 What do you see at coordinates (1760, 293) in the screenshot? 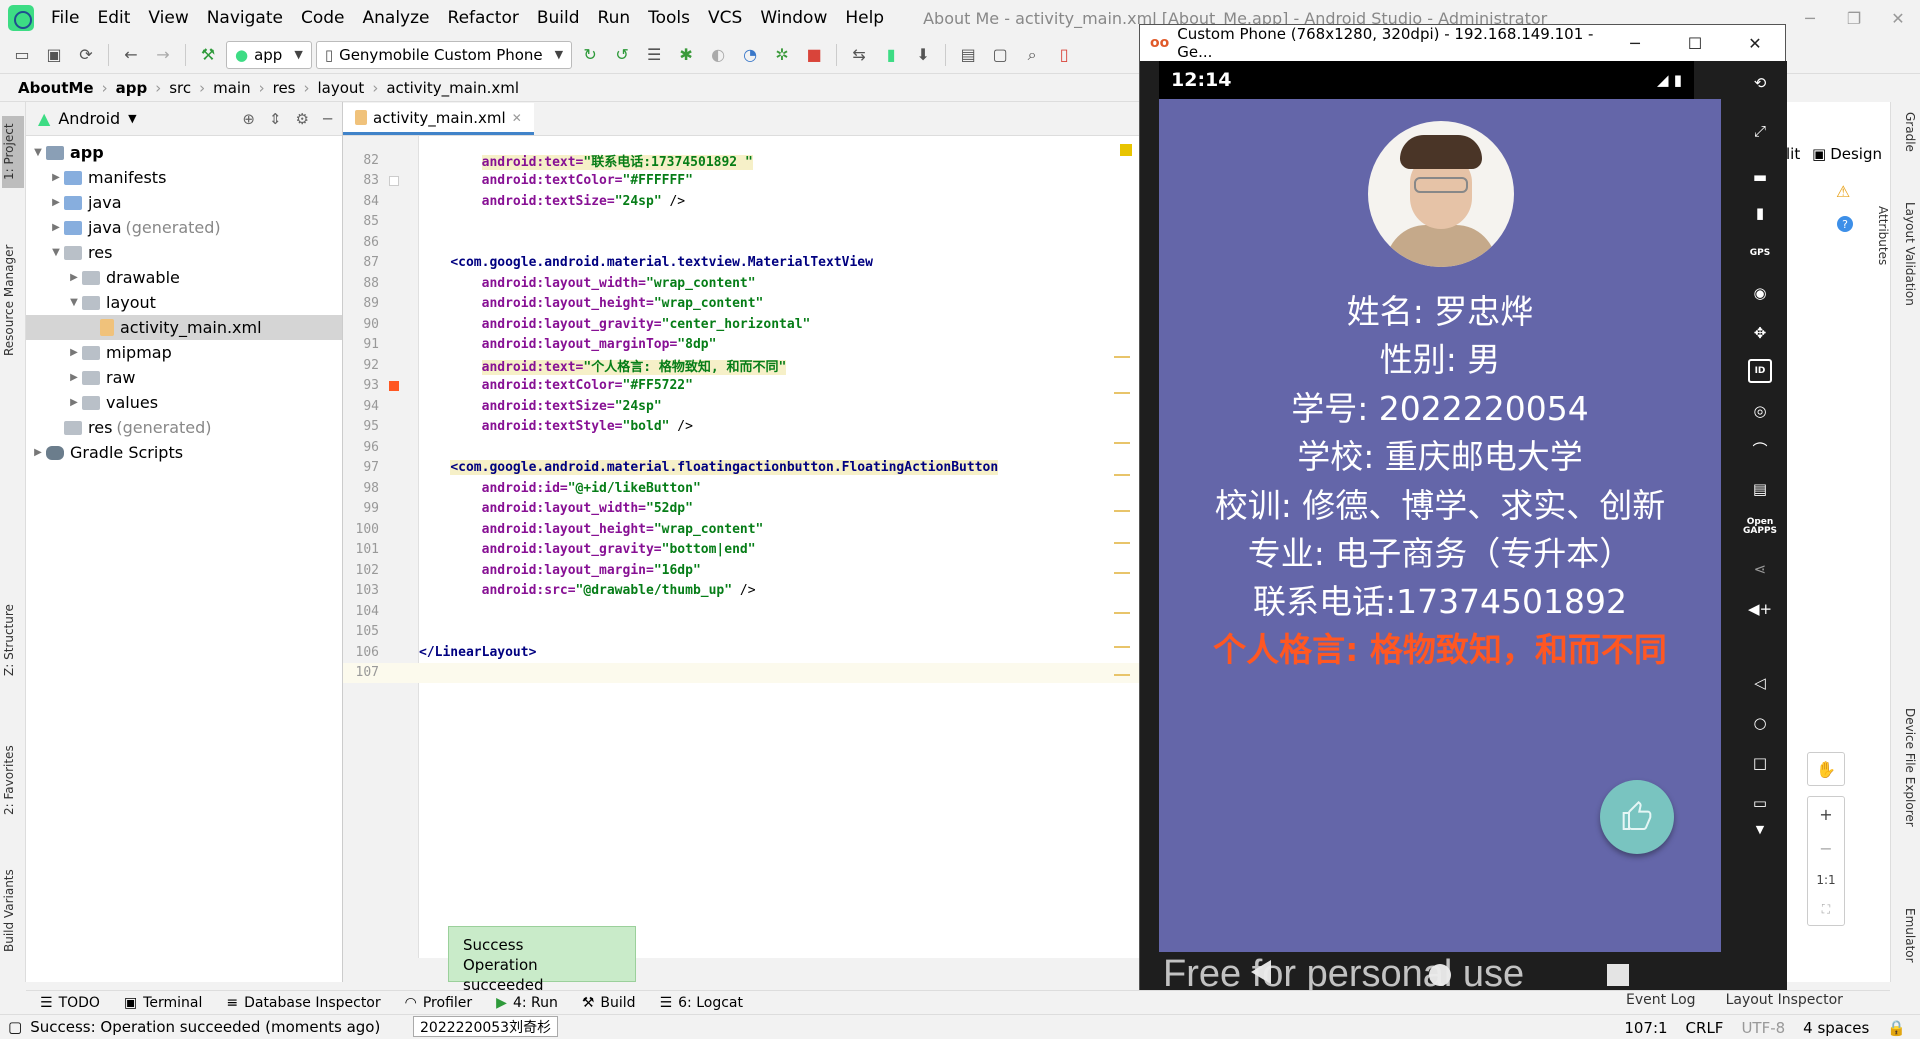
I see `camera-icon: ◉` at bounding box center [1760, 293].